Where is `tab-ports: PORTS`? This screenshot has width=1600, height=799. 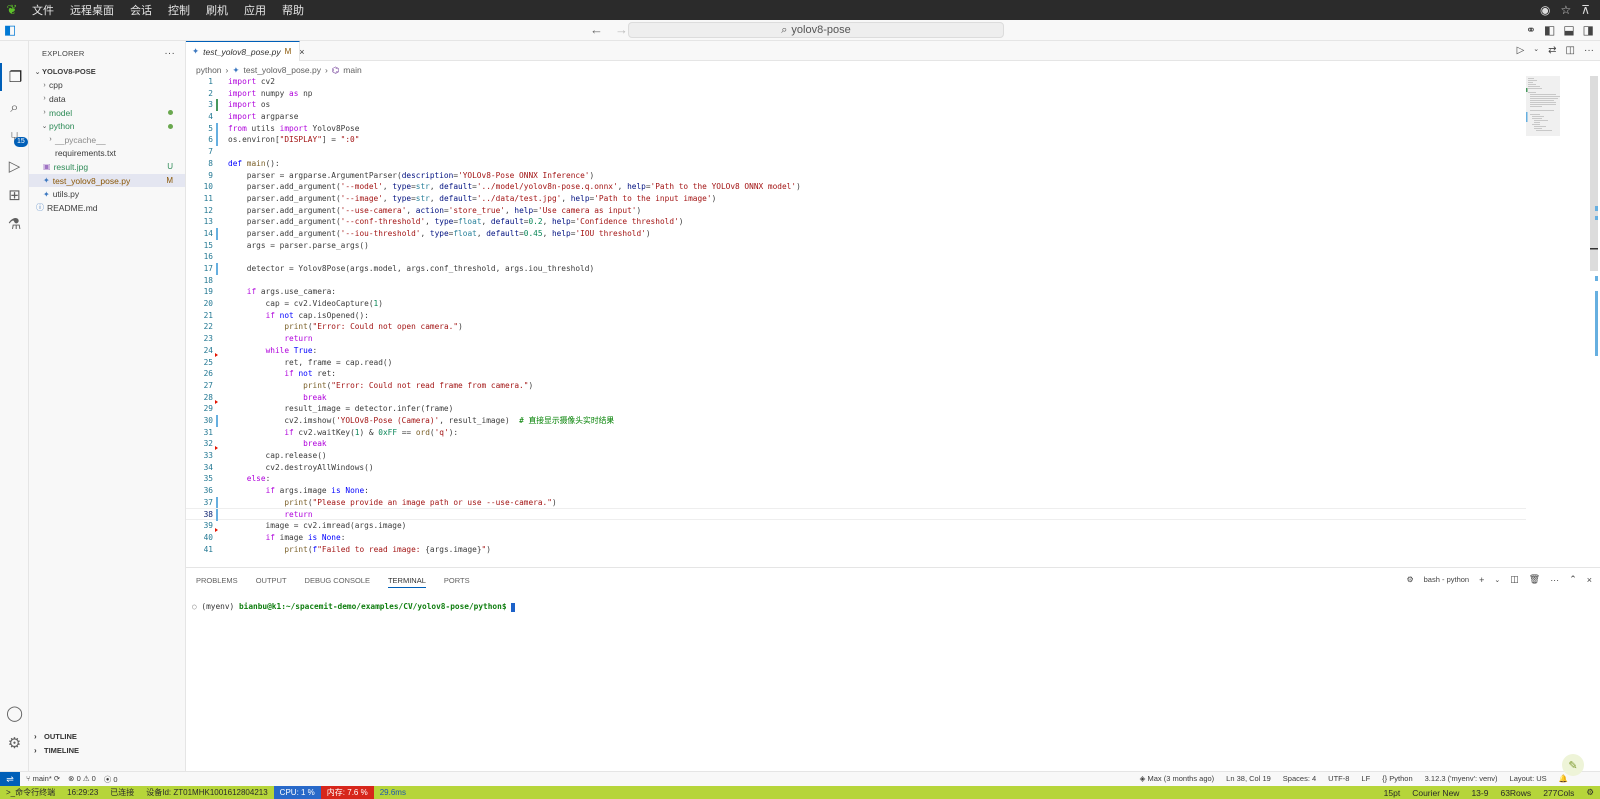 tab-ports: PORTS is located at coordinates (457, 582).